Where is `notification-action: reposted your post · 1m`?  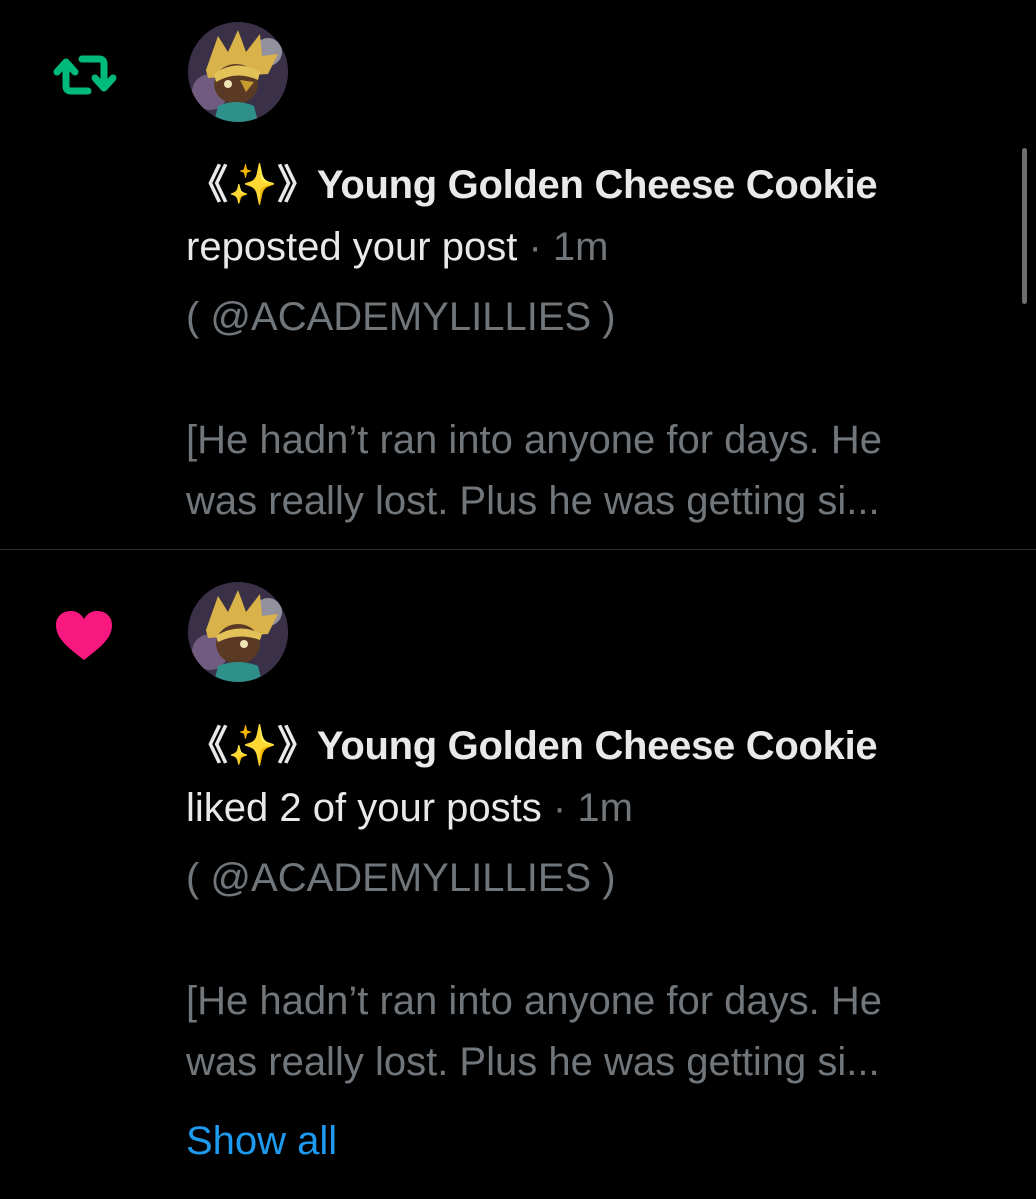
notification-action: reposted your post · 1m is located at coordinates (397, 247).